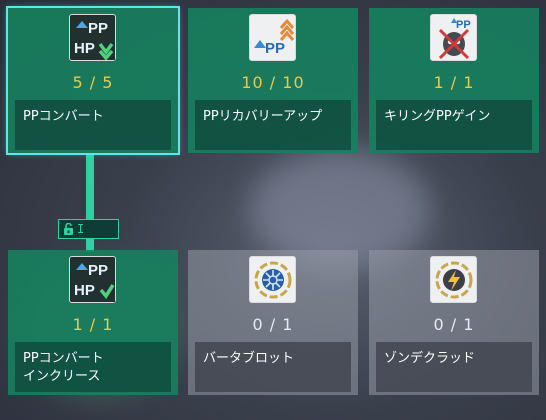 The image size is (546, 420). What do you see at coordinates (437, 116) in the screenshot?
I see `skill-name: キリングPPゲイン` at bounding box center [437, 116].